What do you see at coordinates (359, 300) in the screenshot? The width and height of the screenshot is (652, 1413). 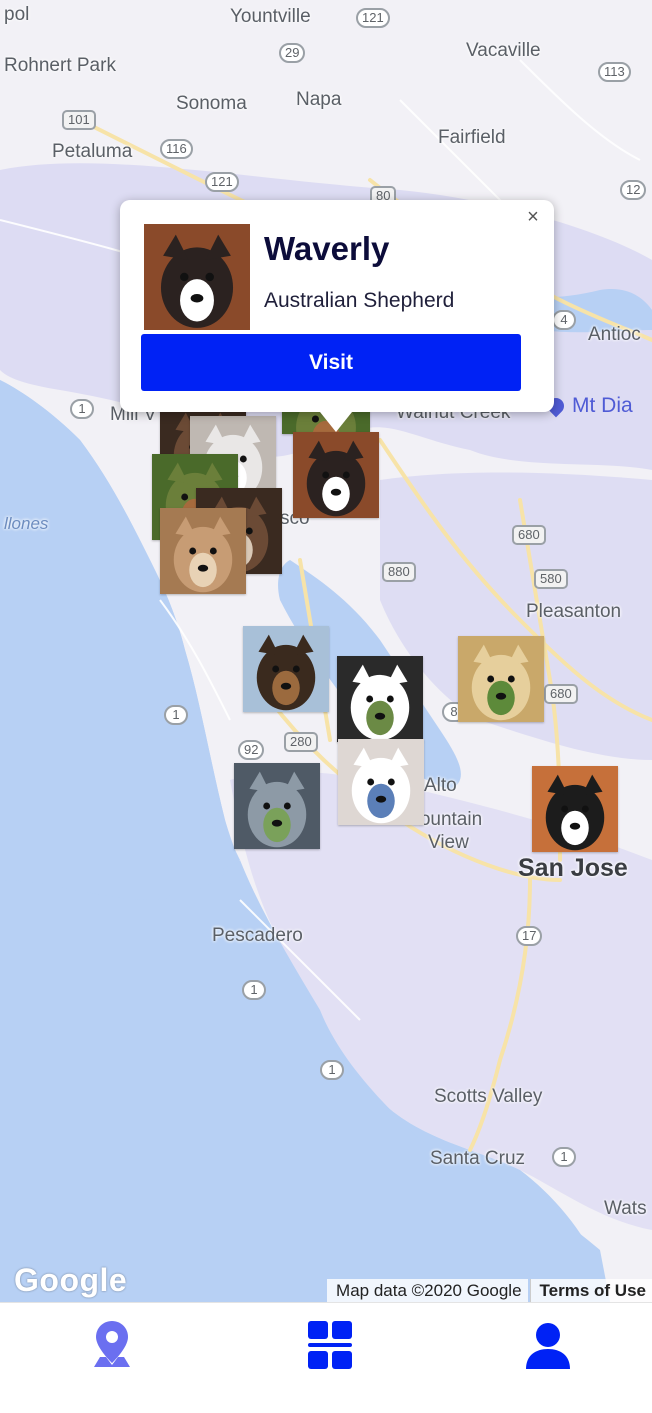 I see `dog-breed: Australian Shepherd` at bounding box center [359, 300].